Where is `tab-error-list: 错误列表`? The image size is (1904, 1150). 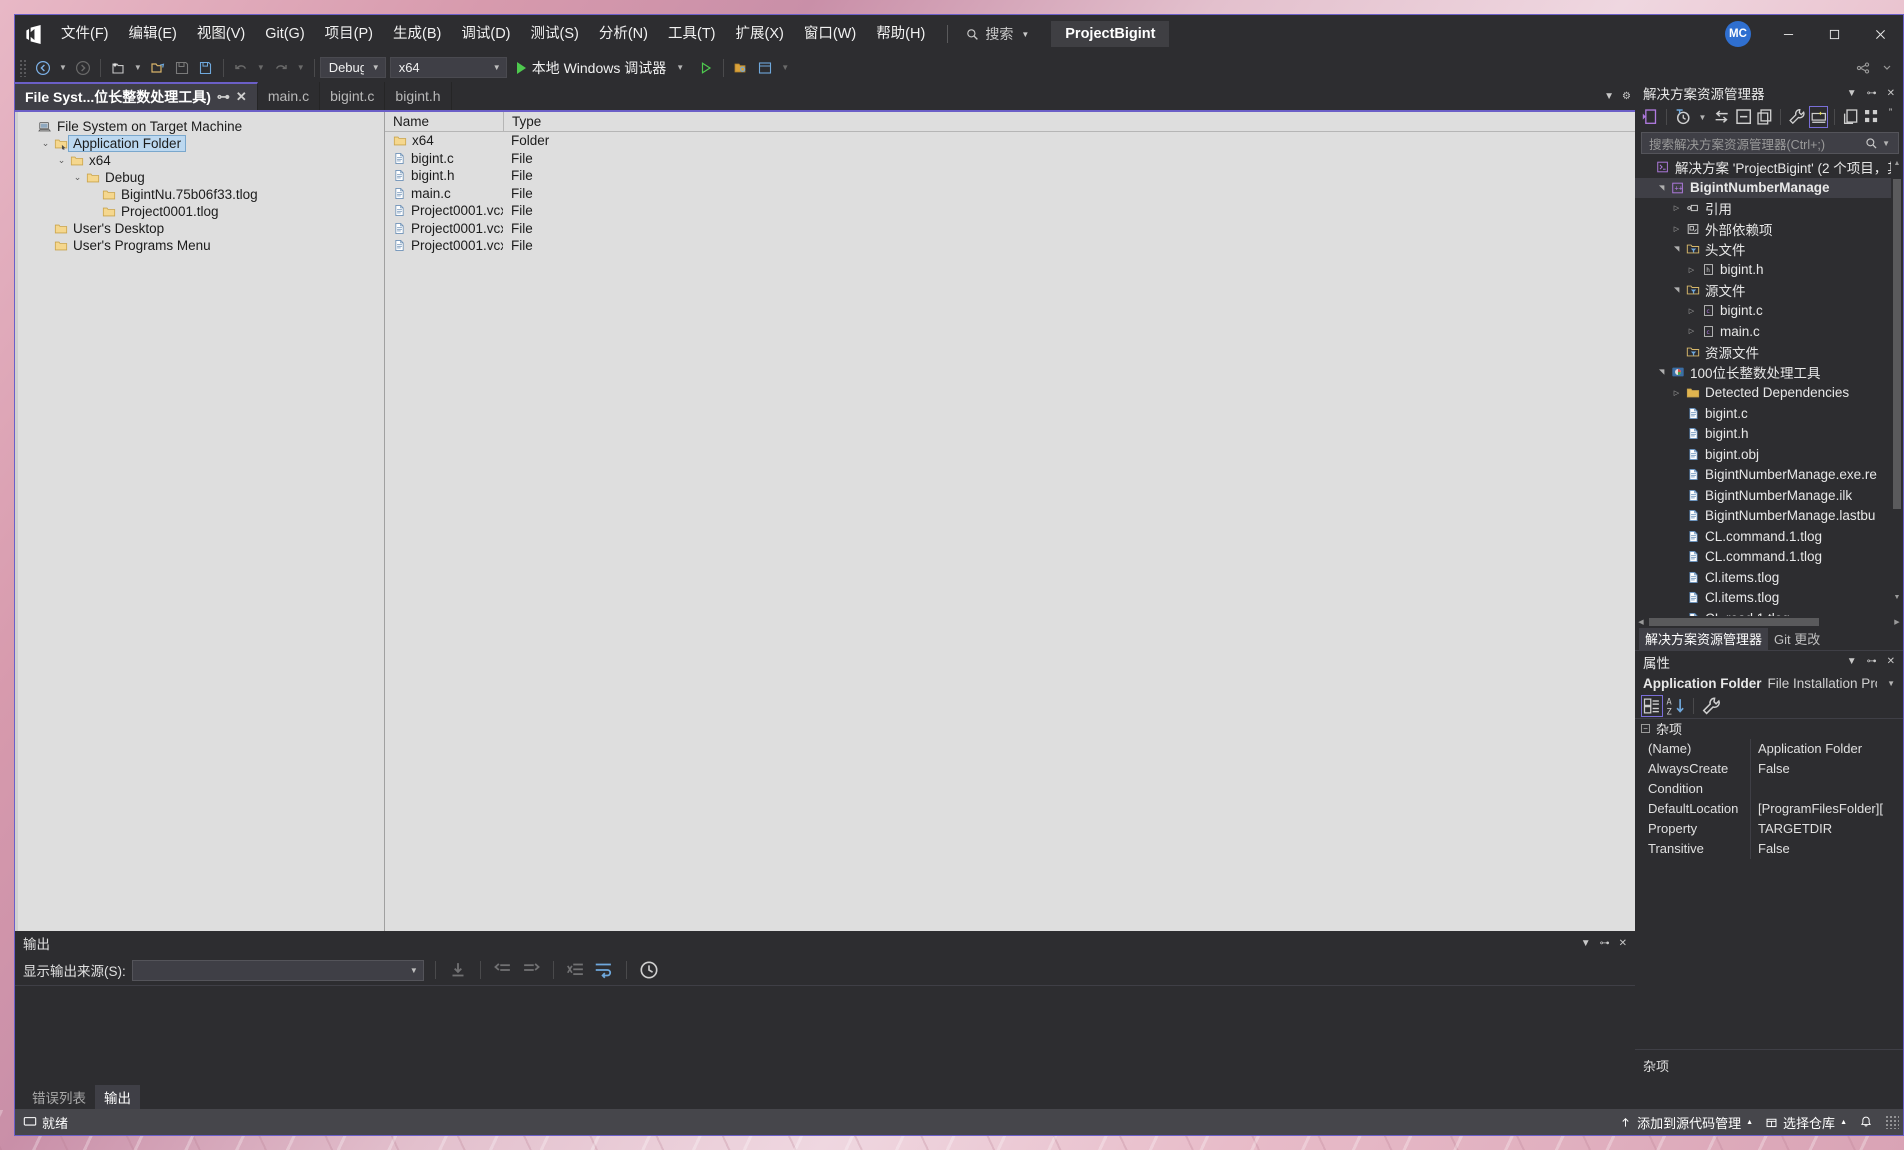
tab-error-list: 错误列表 is located at coordinates (59, 1097).